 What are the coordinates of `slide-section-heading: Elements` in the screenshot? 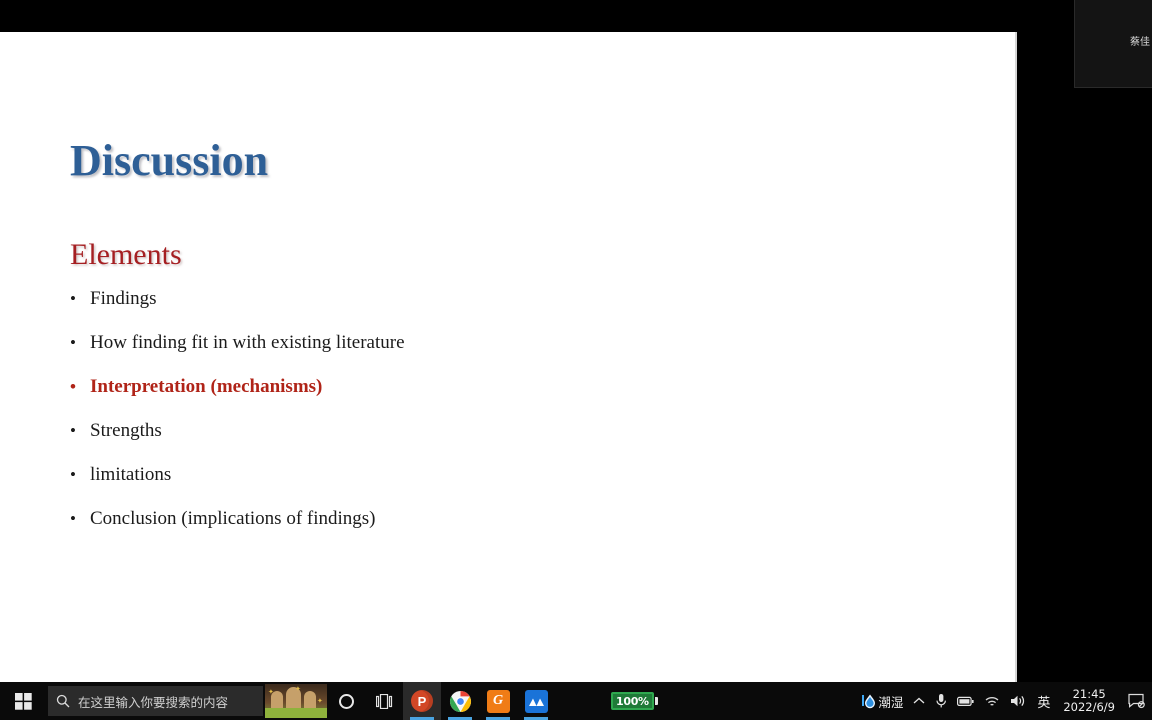 It's located at (126, 254).